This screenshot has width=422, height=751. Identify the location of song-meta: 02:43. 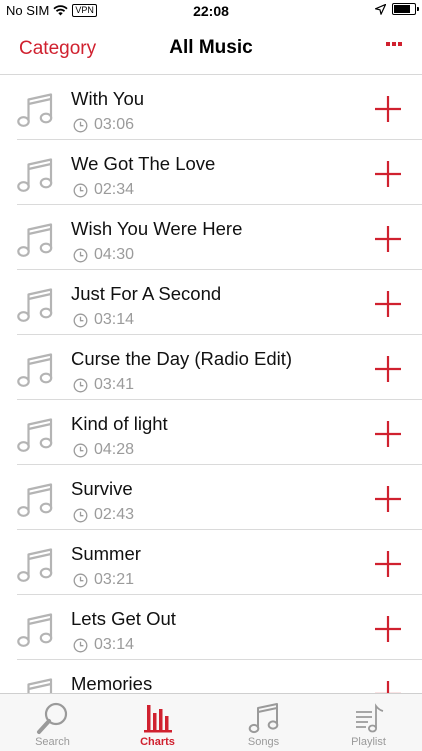
(103, 515).